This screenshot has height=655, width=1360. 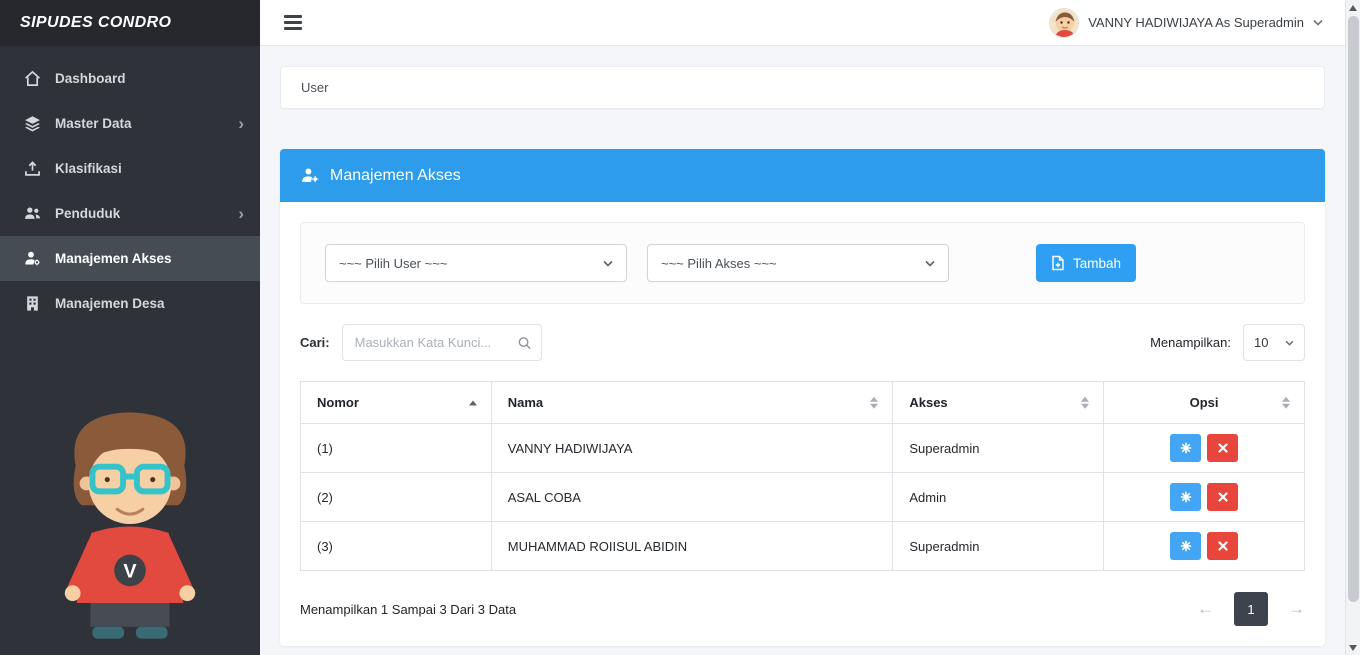 What do you see at coordinates (113, 258) in the screenshot?
I see `sidebar-item-label: Manajemen Akses` at bounding box center [113, 258].